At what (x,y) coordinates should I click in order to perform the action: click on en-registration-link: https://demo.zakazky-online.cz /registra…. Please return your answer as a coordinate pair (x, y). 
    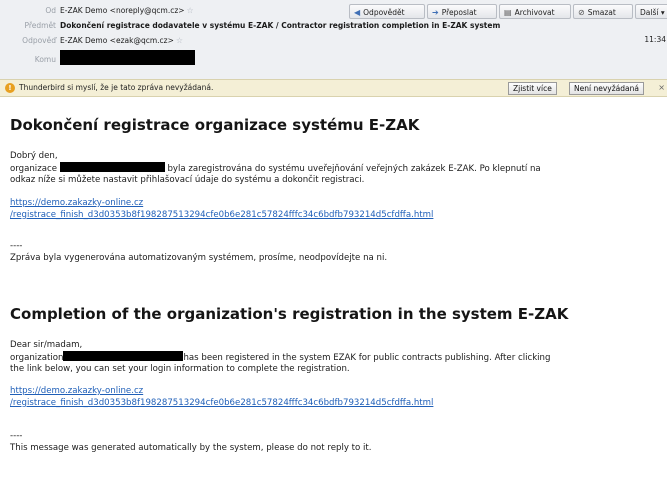
    Looking at the image, I should click on (221, 397).